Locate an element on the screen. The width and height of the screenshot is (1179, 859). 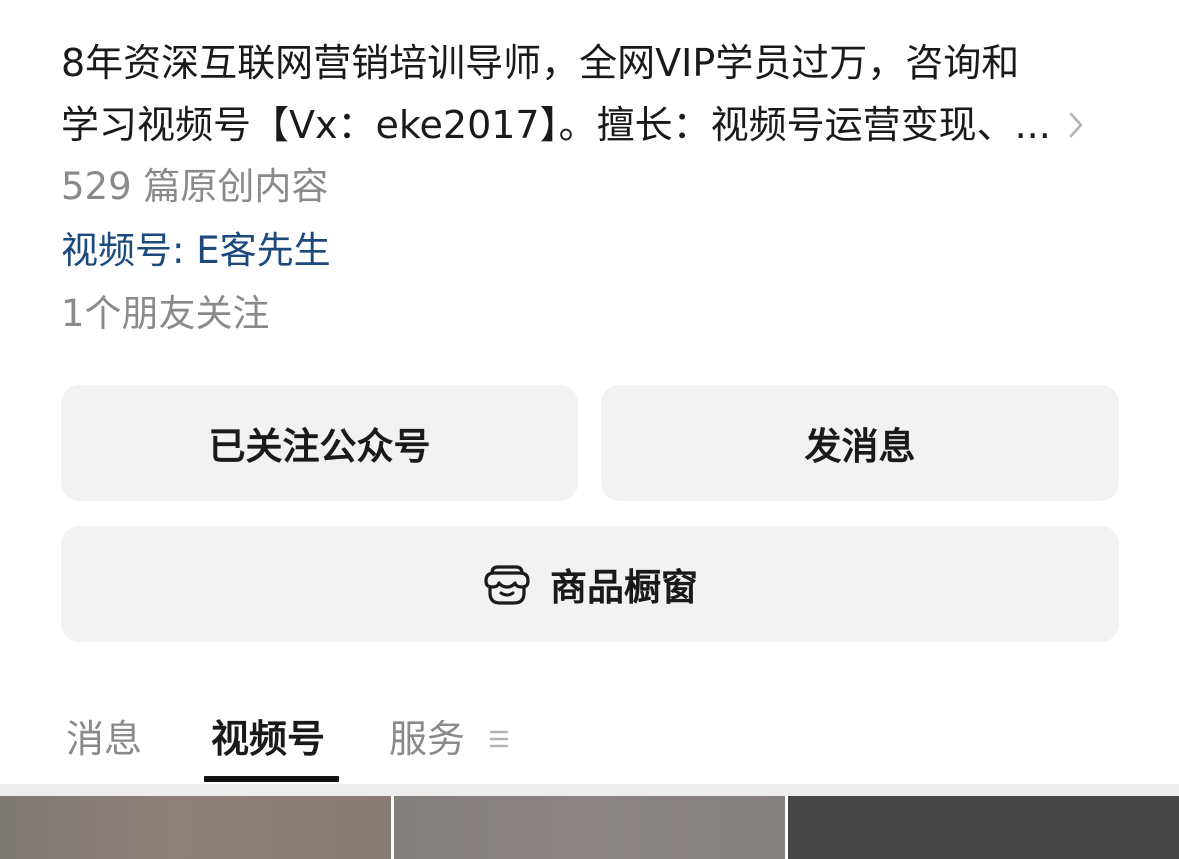
menu-icon is located at coordinates (499, 739).